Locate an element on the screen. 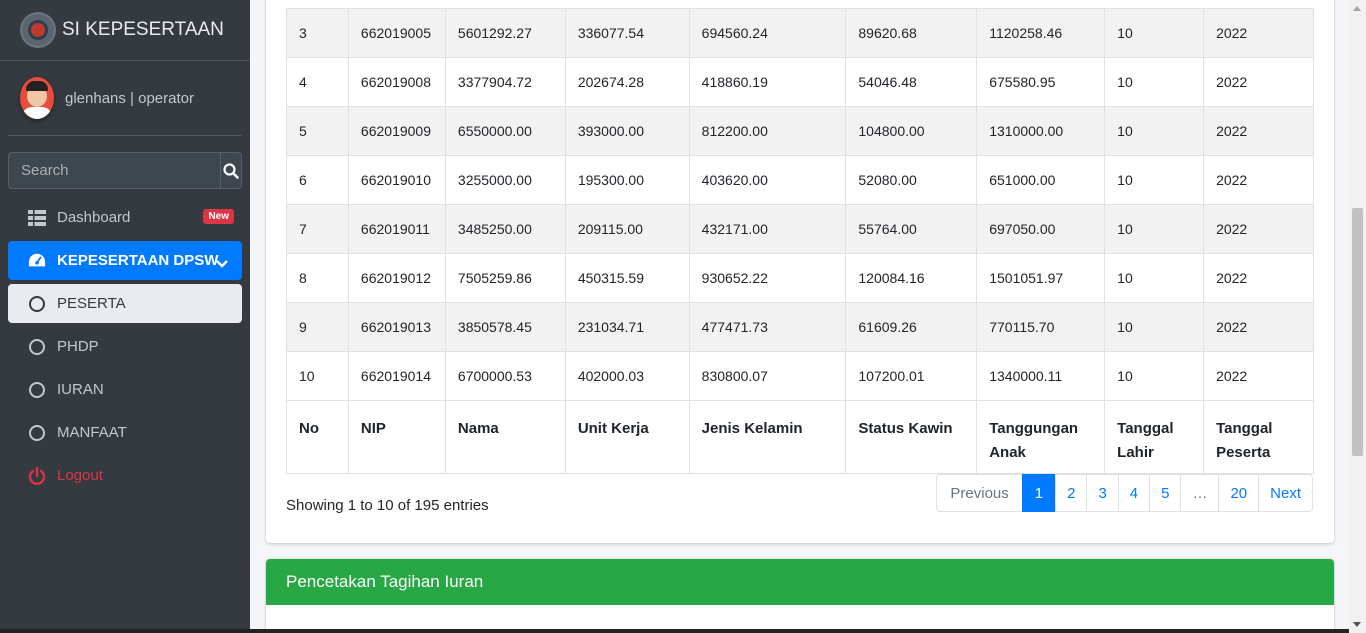 This screenshot has width=1366, height=633. search-input is located at coordinates (114, 170).